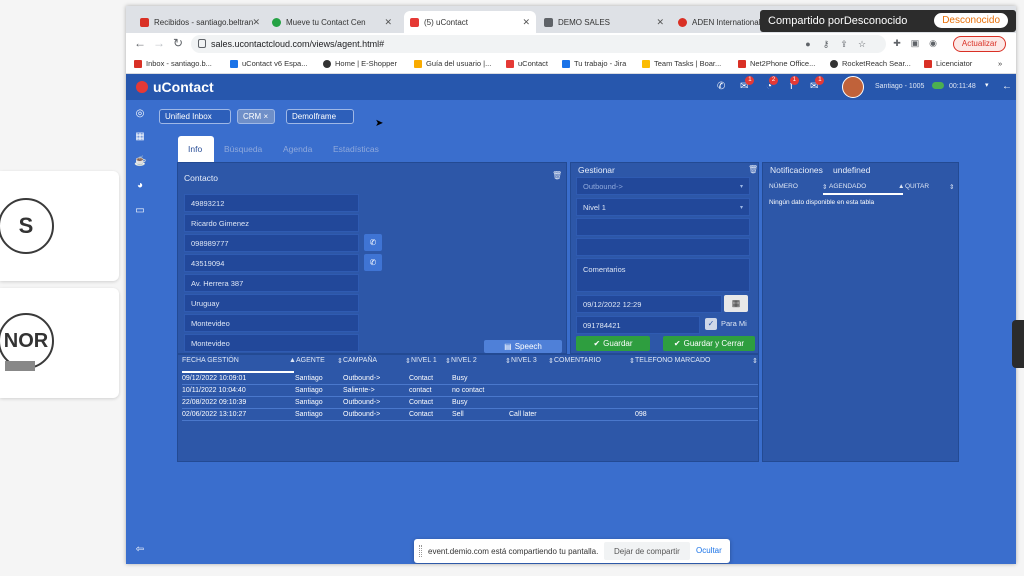  Describe the element at coordinates (722, 22) in the screenshot. I see `browser-tab-aden: ADEN International Bu` at that location.